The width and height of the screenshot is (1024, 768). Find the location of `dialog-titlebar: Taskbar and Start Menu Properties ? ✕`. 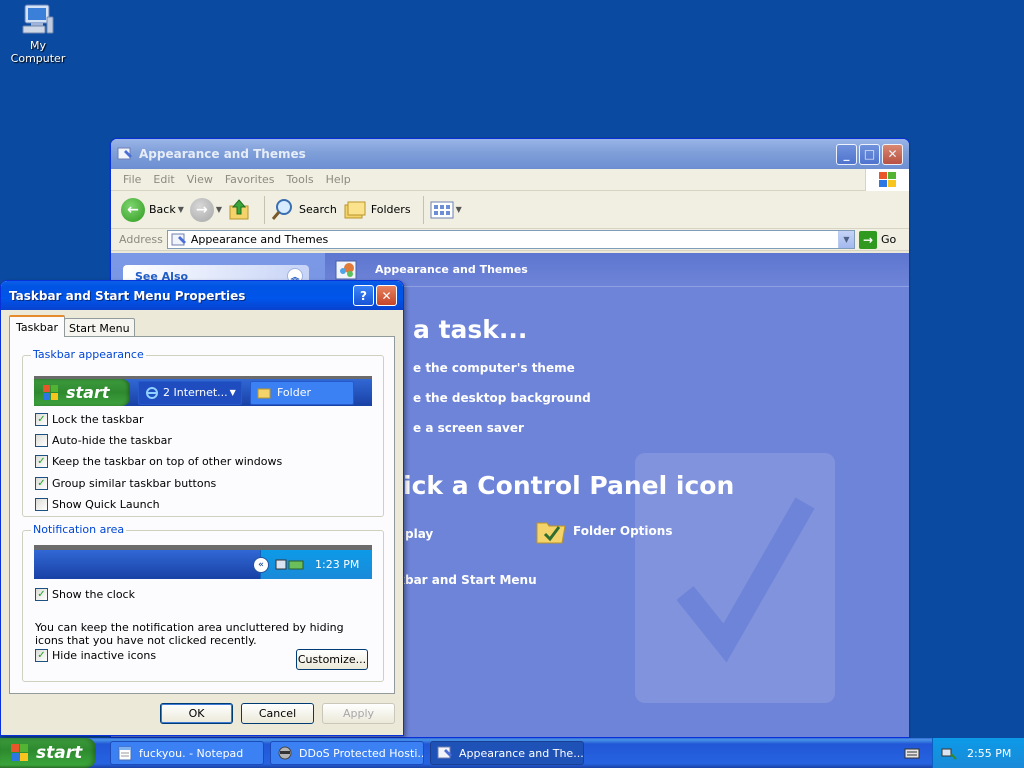

dialog-titlebar: Taskbar and Start Menu Properties ? ✕ is located at coordinates (202, 295).